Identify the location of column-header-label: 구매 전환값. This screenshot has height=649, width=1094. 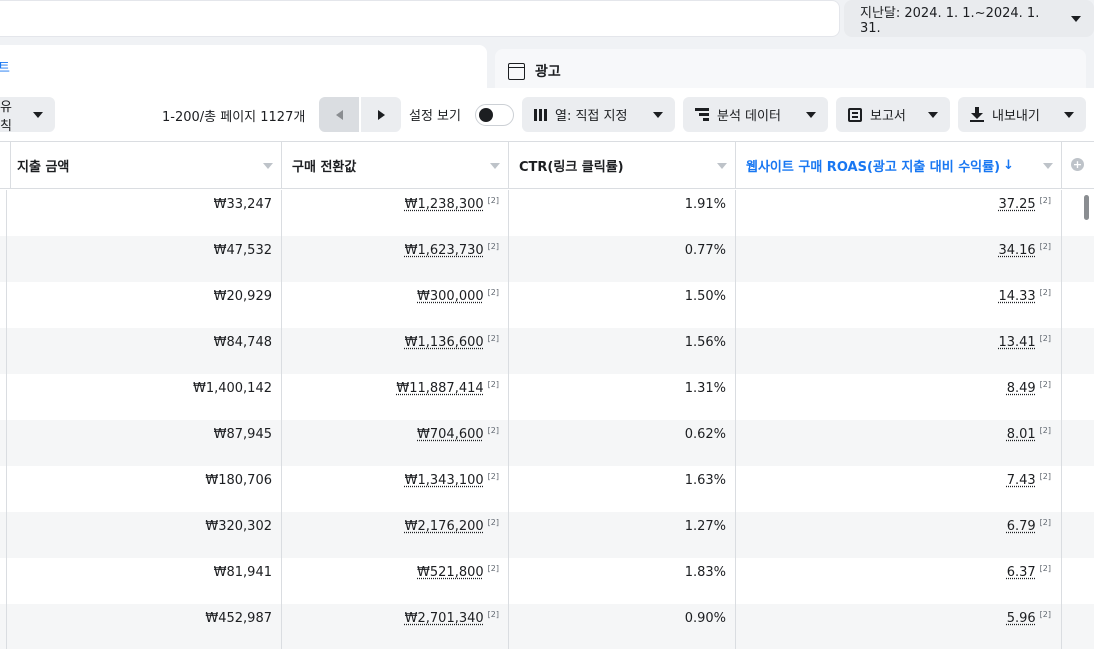
(324, 167).